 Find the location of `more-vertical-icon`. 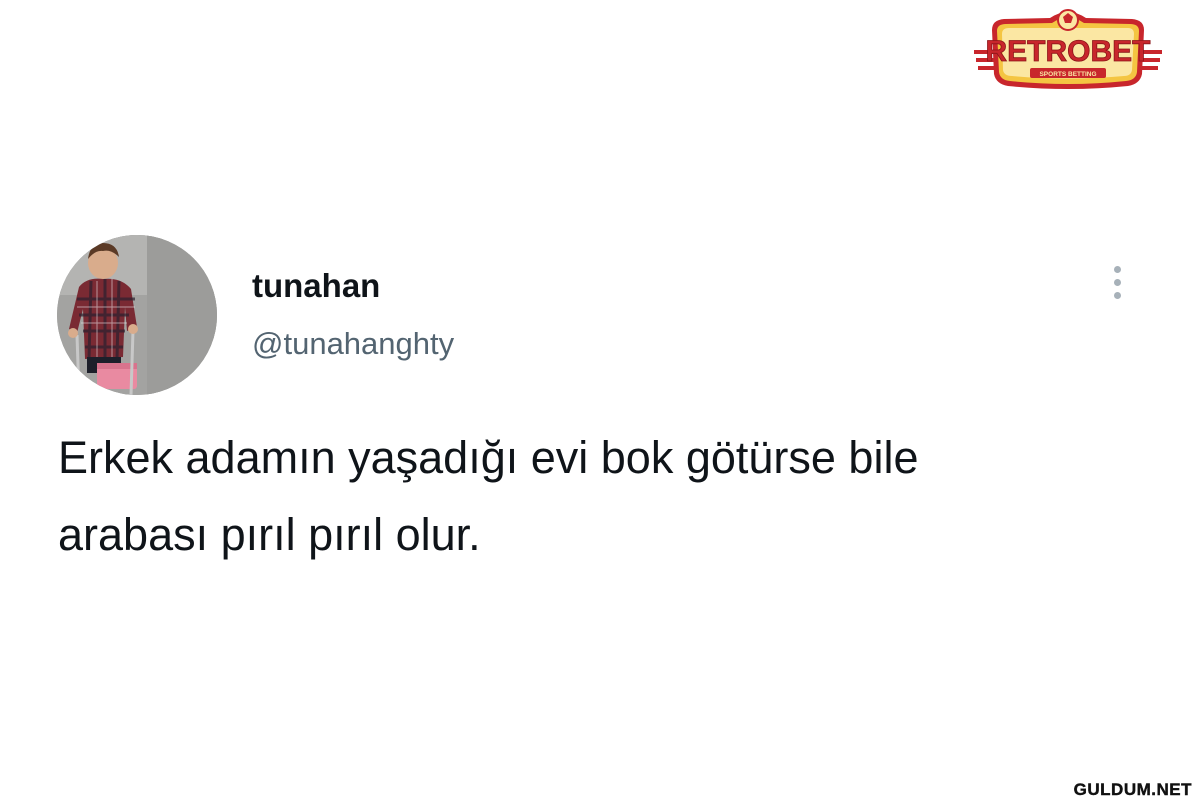

more-vertical-icon is located at coordinates (1117, 269).